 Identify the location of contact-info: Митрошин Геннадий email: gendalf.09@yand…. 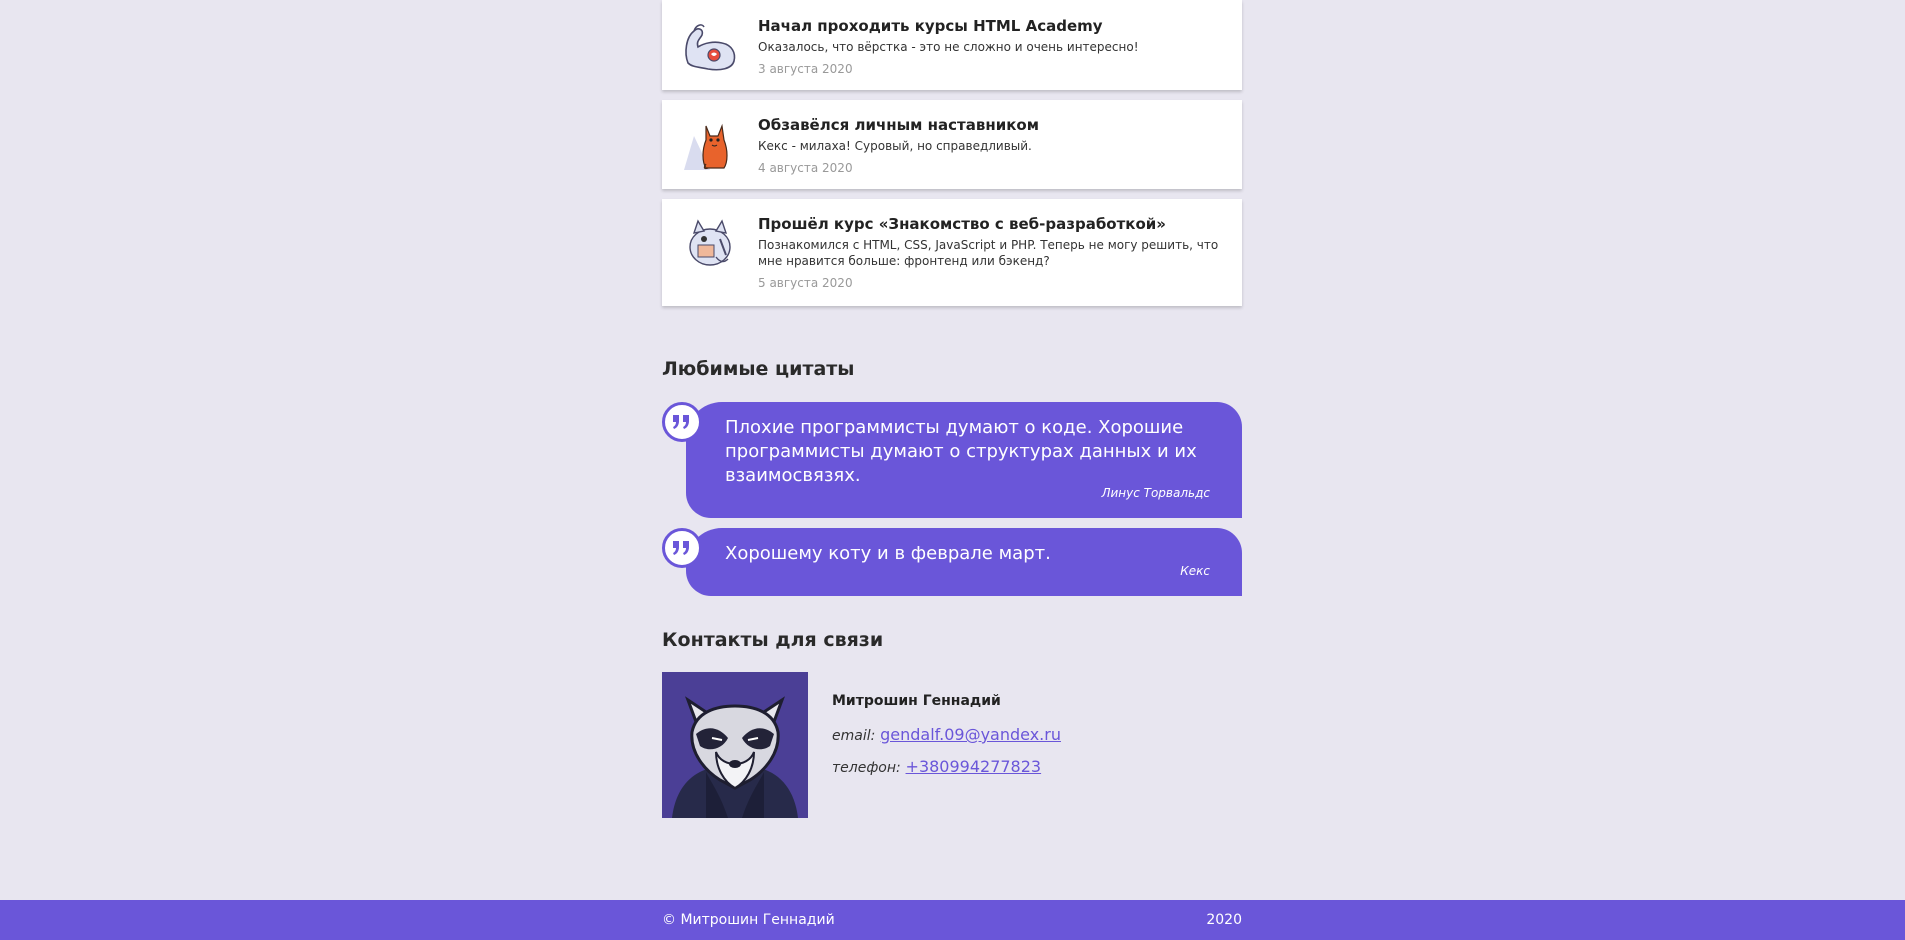
(946, 745).